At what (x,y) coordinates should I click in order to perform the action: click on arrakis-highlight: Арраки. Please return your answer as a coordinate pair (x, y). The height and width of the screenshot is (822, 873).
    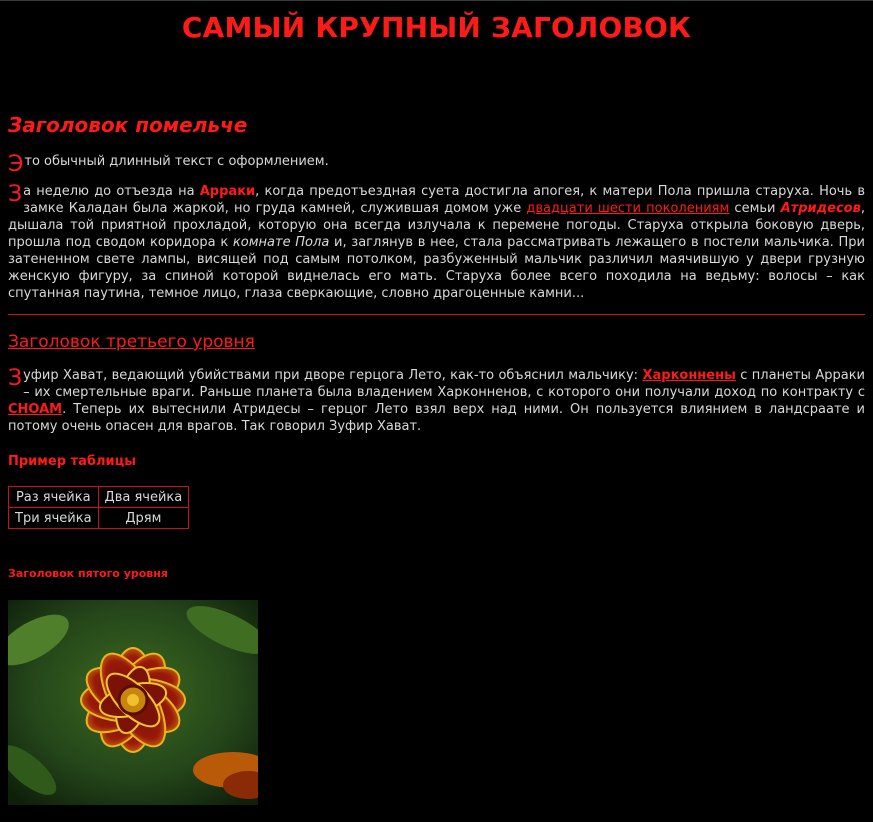
    Looking at the image, I should click on (227, 191).